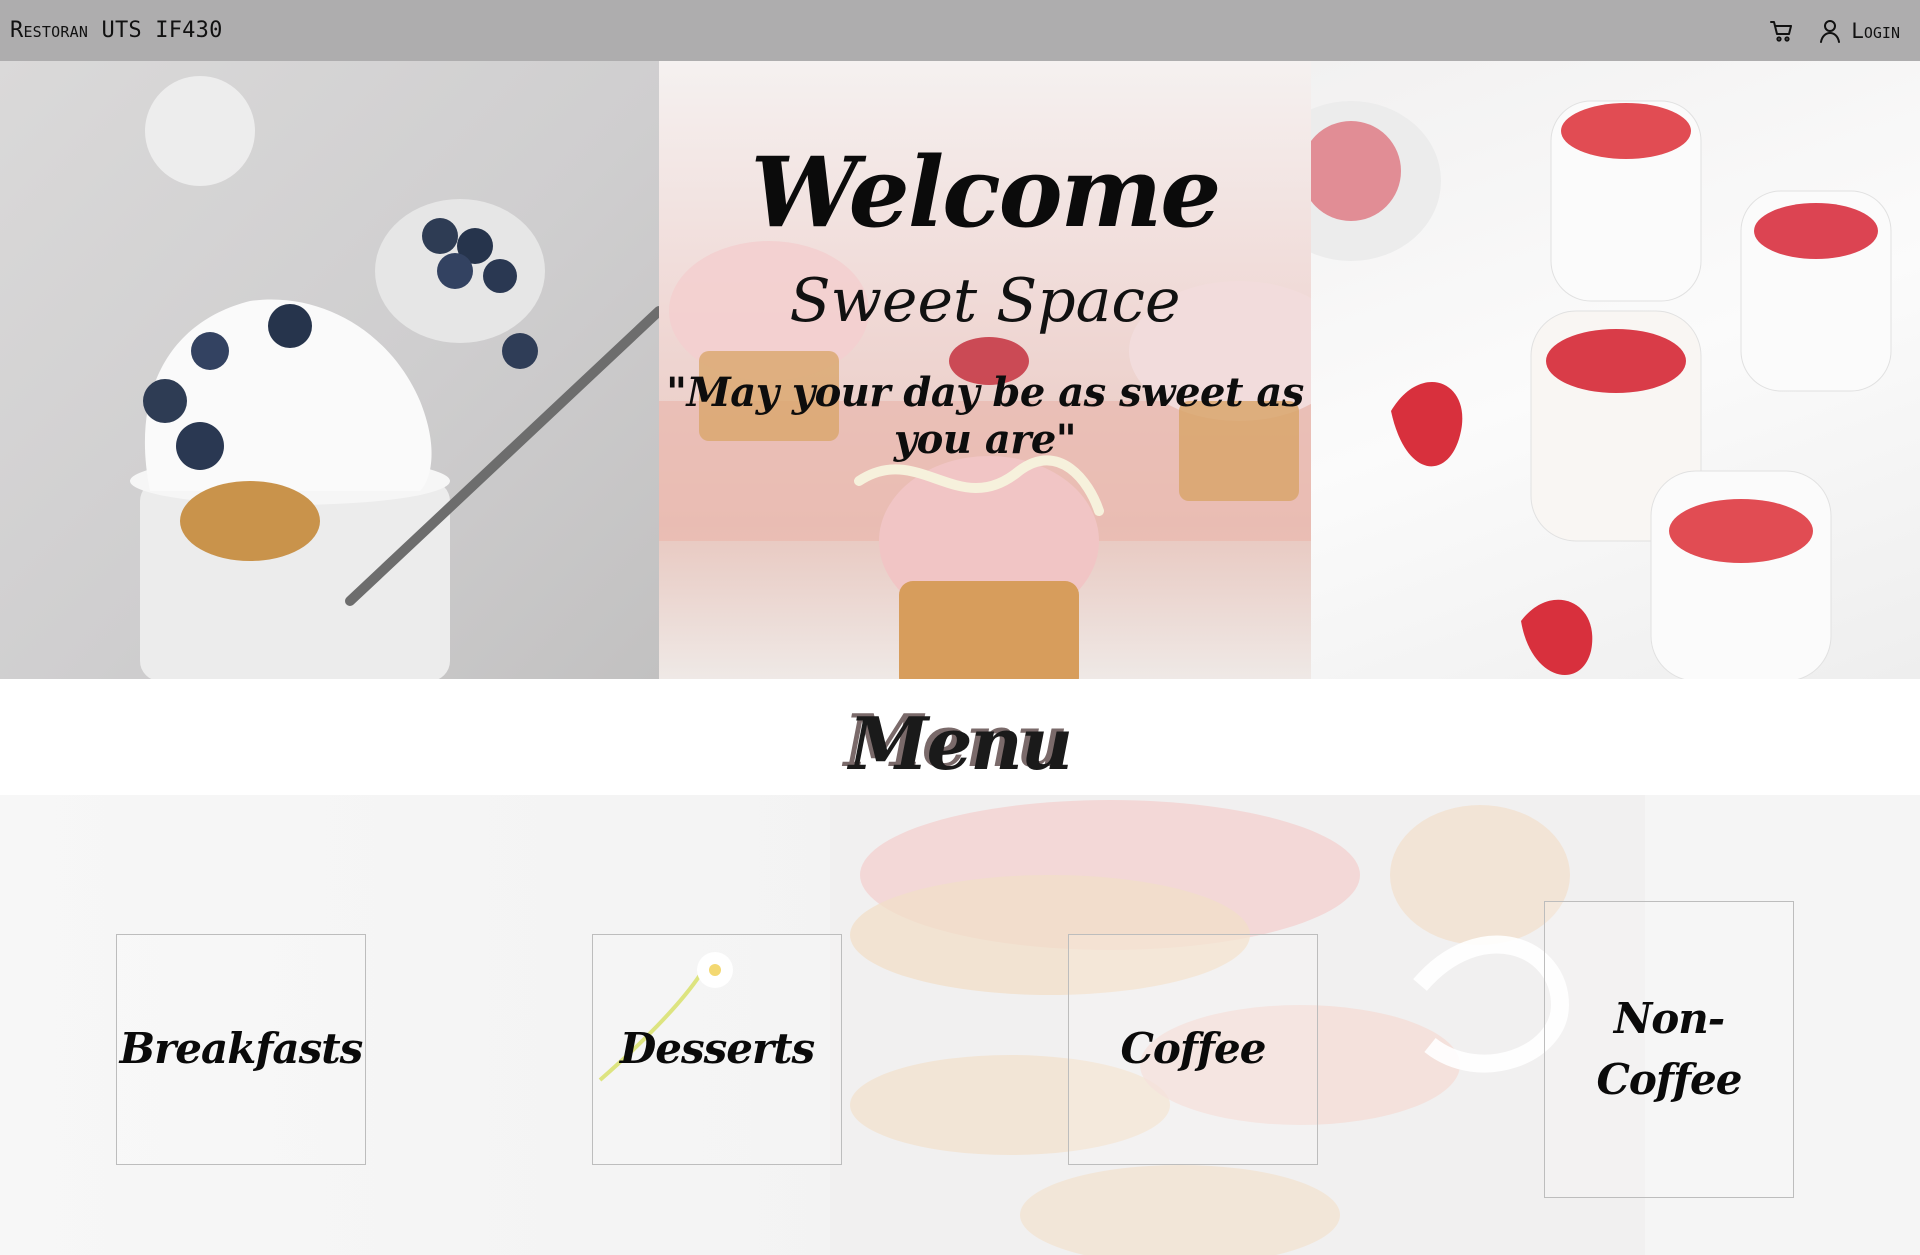 This screenshot has height=1255, width=1920. I want to click on hero-subtitle: Sweet Space, so click(985, 301).